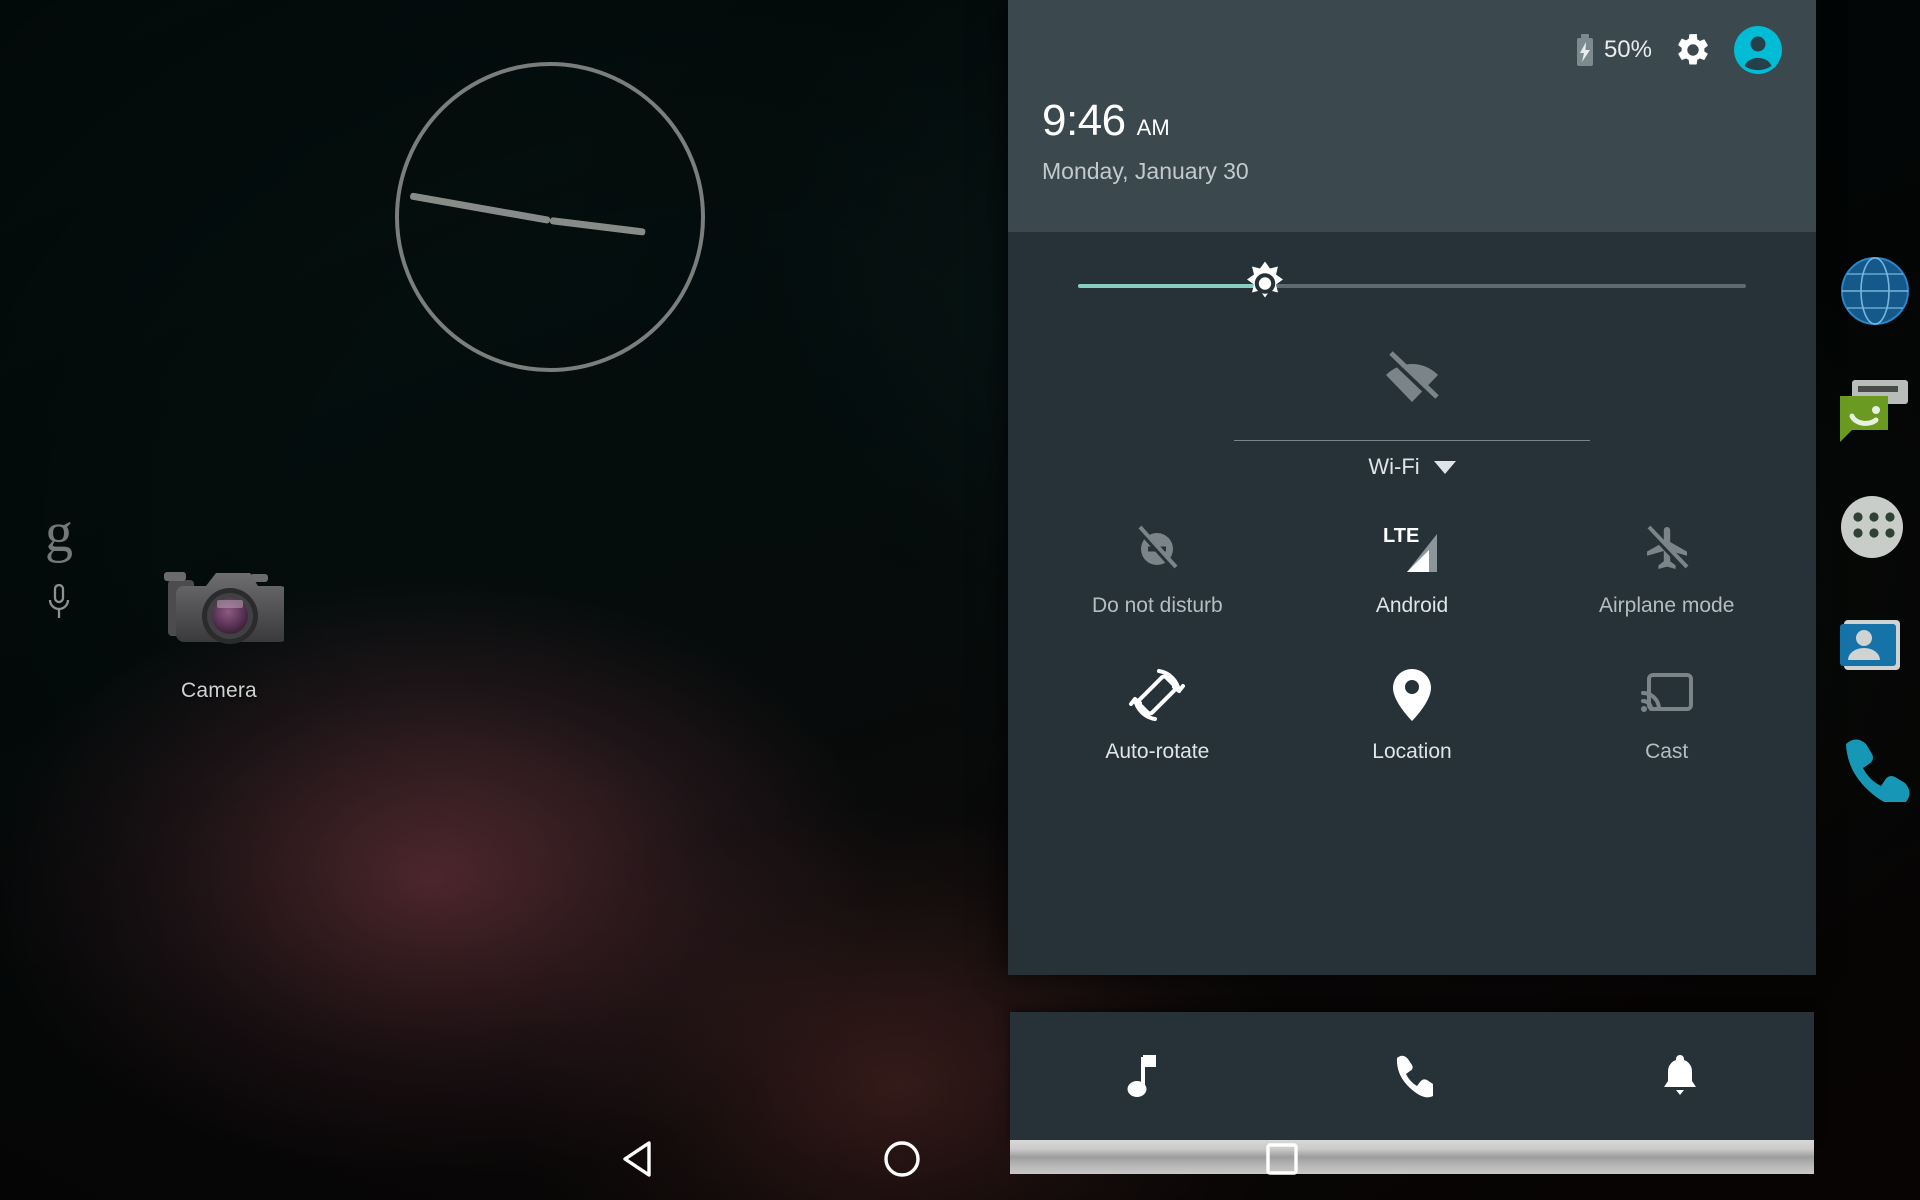 This screenshot has width=1920, height=1200. I want to click on battery-status: 50%, so click(1613, 50).